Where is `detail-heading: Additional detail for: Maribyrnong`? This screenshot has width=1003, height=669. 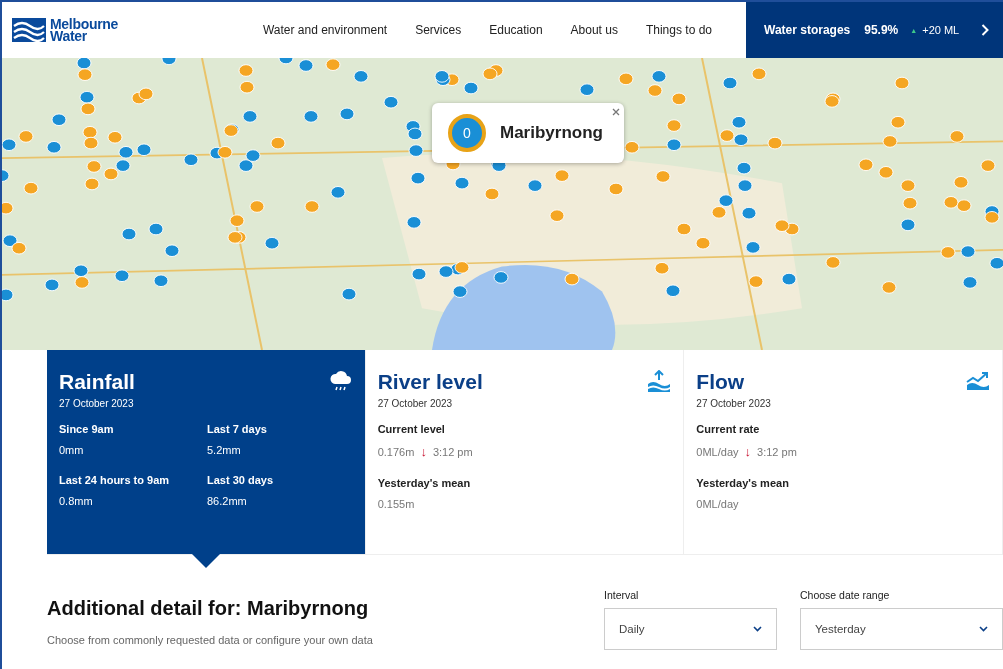 detail-heading: Additional detail for: Maribyrnong is located at coordinates (208, 608).